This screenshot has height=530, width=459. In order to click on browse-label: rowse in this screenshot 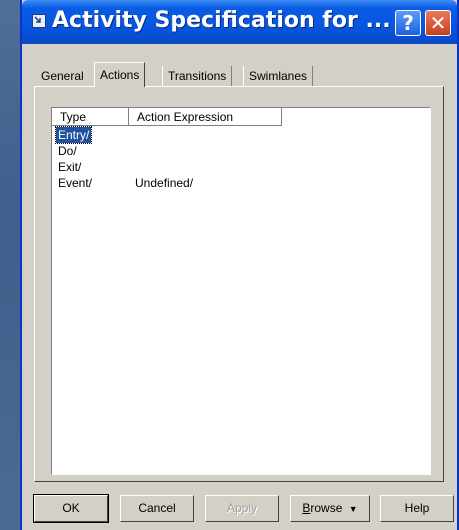, I will do `click(326, 508)`.